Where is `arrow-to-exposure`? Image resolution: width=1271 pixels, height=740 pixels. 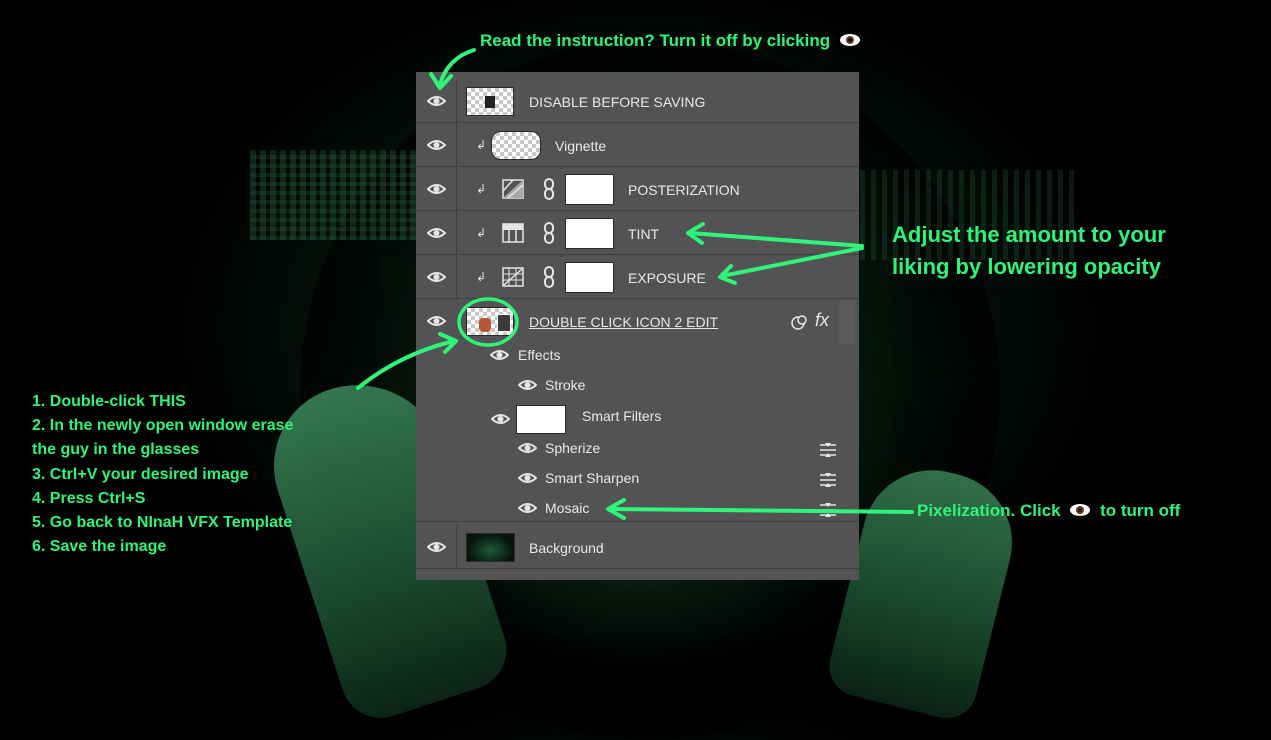 arrow-to-exposure is located at coordinates (792, 262).